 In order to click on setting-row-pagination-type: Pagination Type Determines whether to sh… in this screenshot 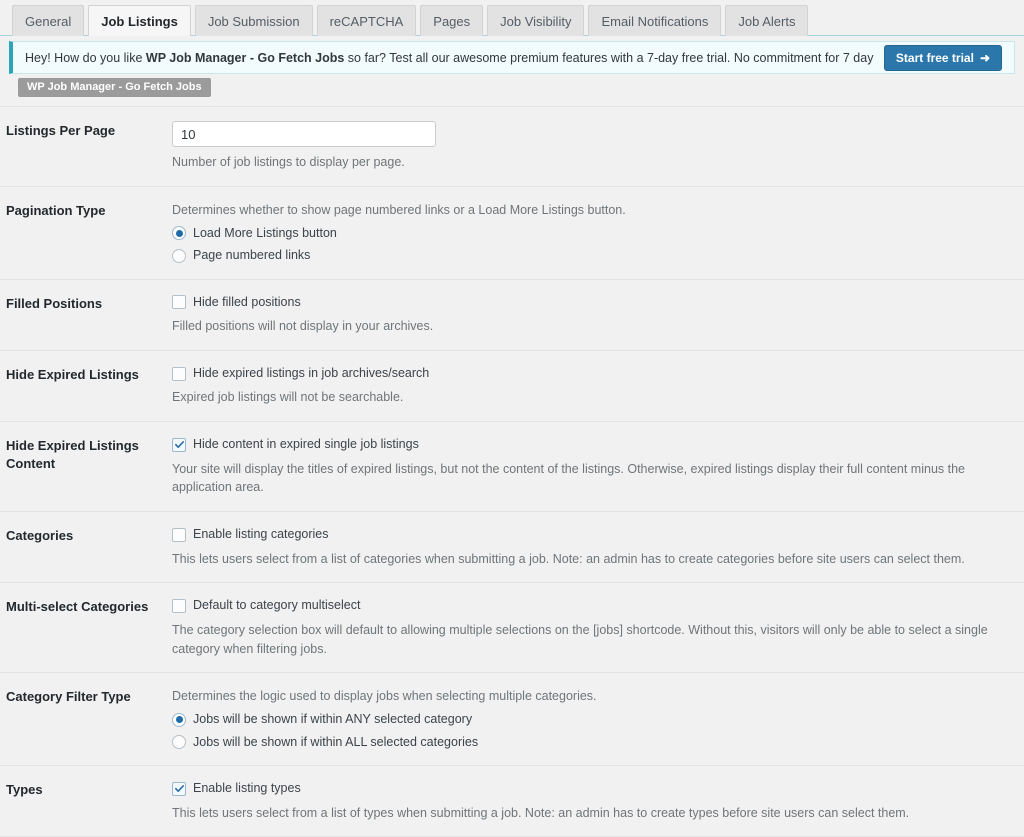, I will do `click(512, 233)`.